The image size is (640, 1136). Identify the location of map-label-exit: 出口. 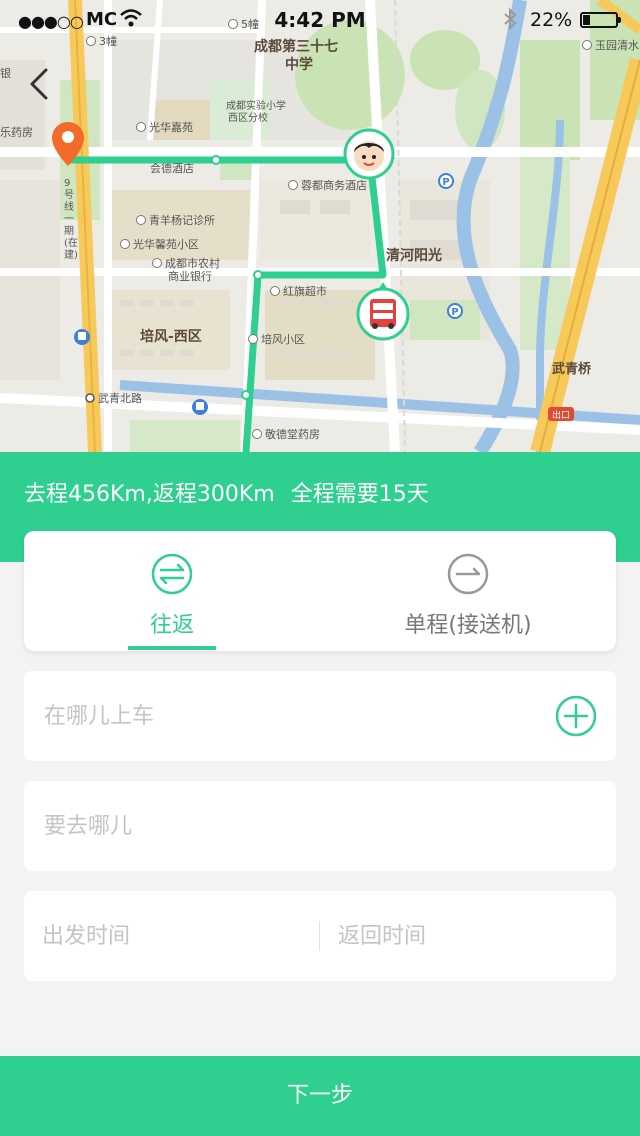
(561, 416).